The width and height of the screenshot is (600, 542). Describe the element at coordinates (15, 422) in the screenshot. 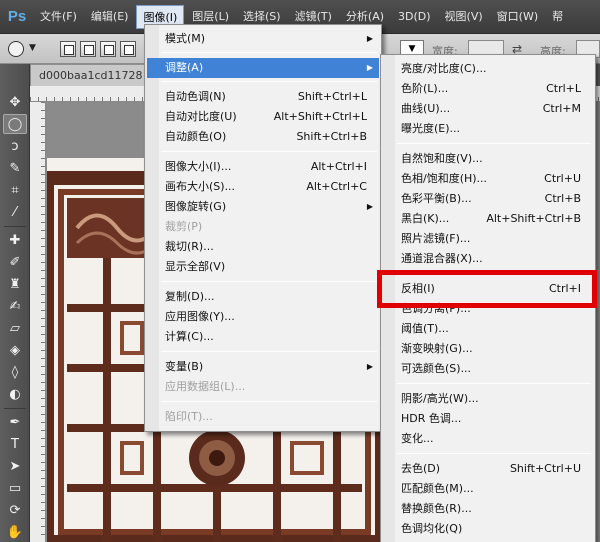

I see `pen-icon: ✒` at that location.